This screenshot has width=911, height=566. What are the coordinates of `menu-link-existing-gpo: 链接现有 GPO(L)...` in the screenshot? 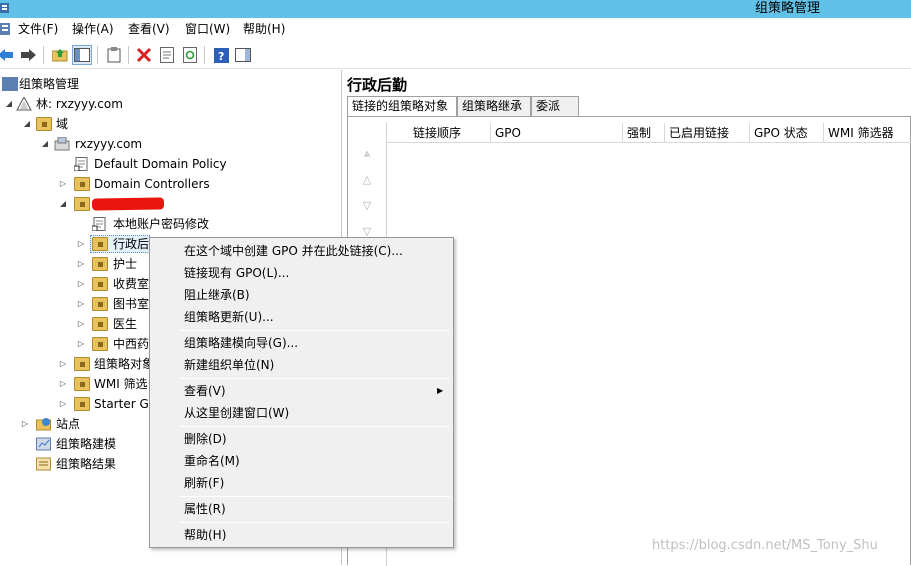 It's located at (236, 273).